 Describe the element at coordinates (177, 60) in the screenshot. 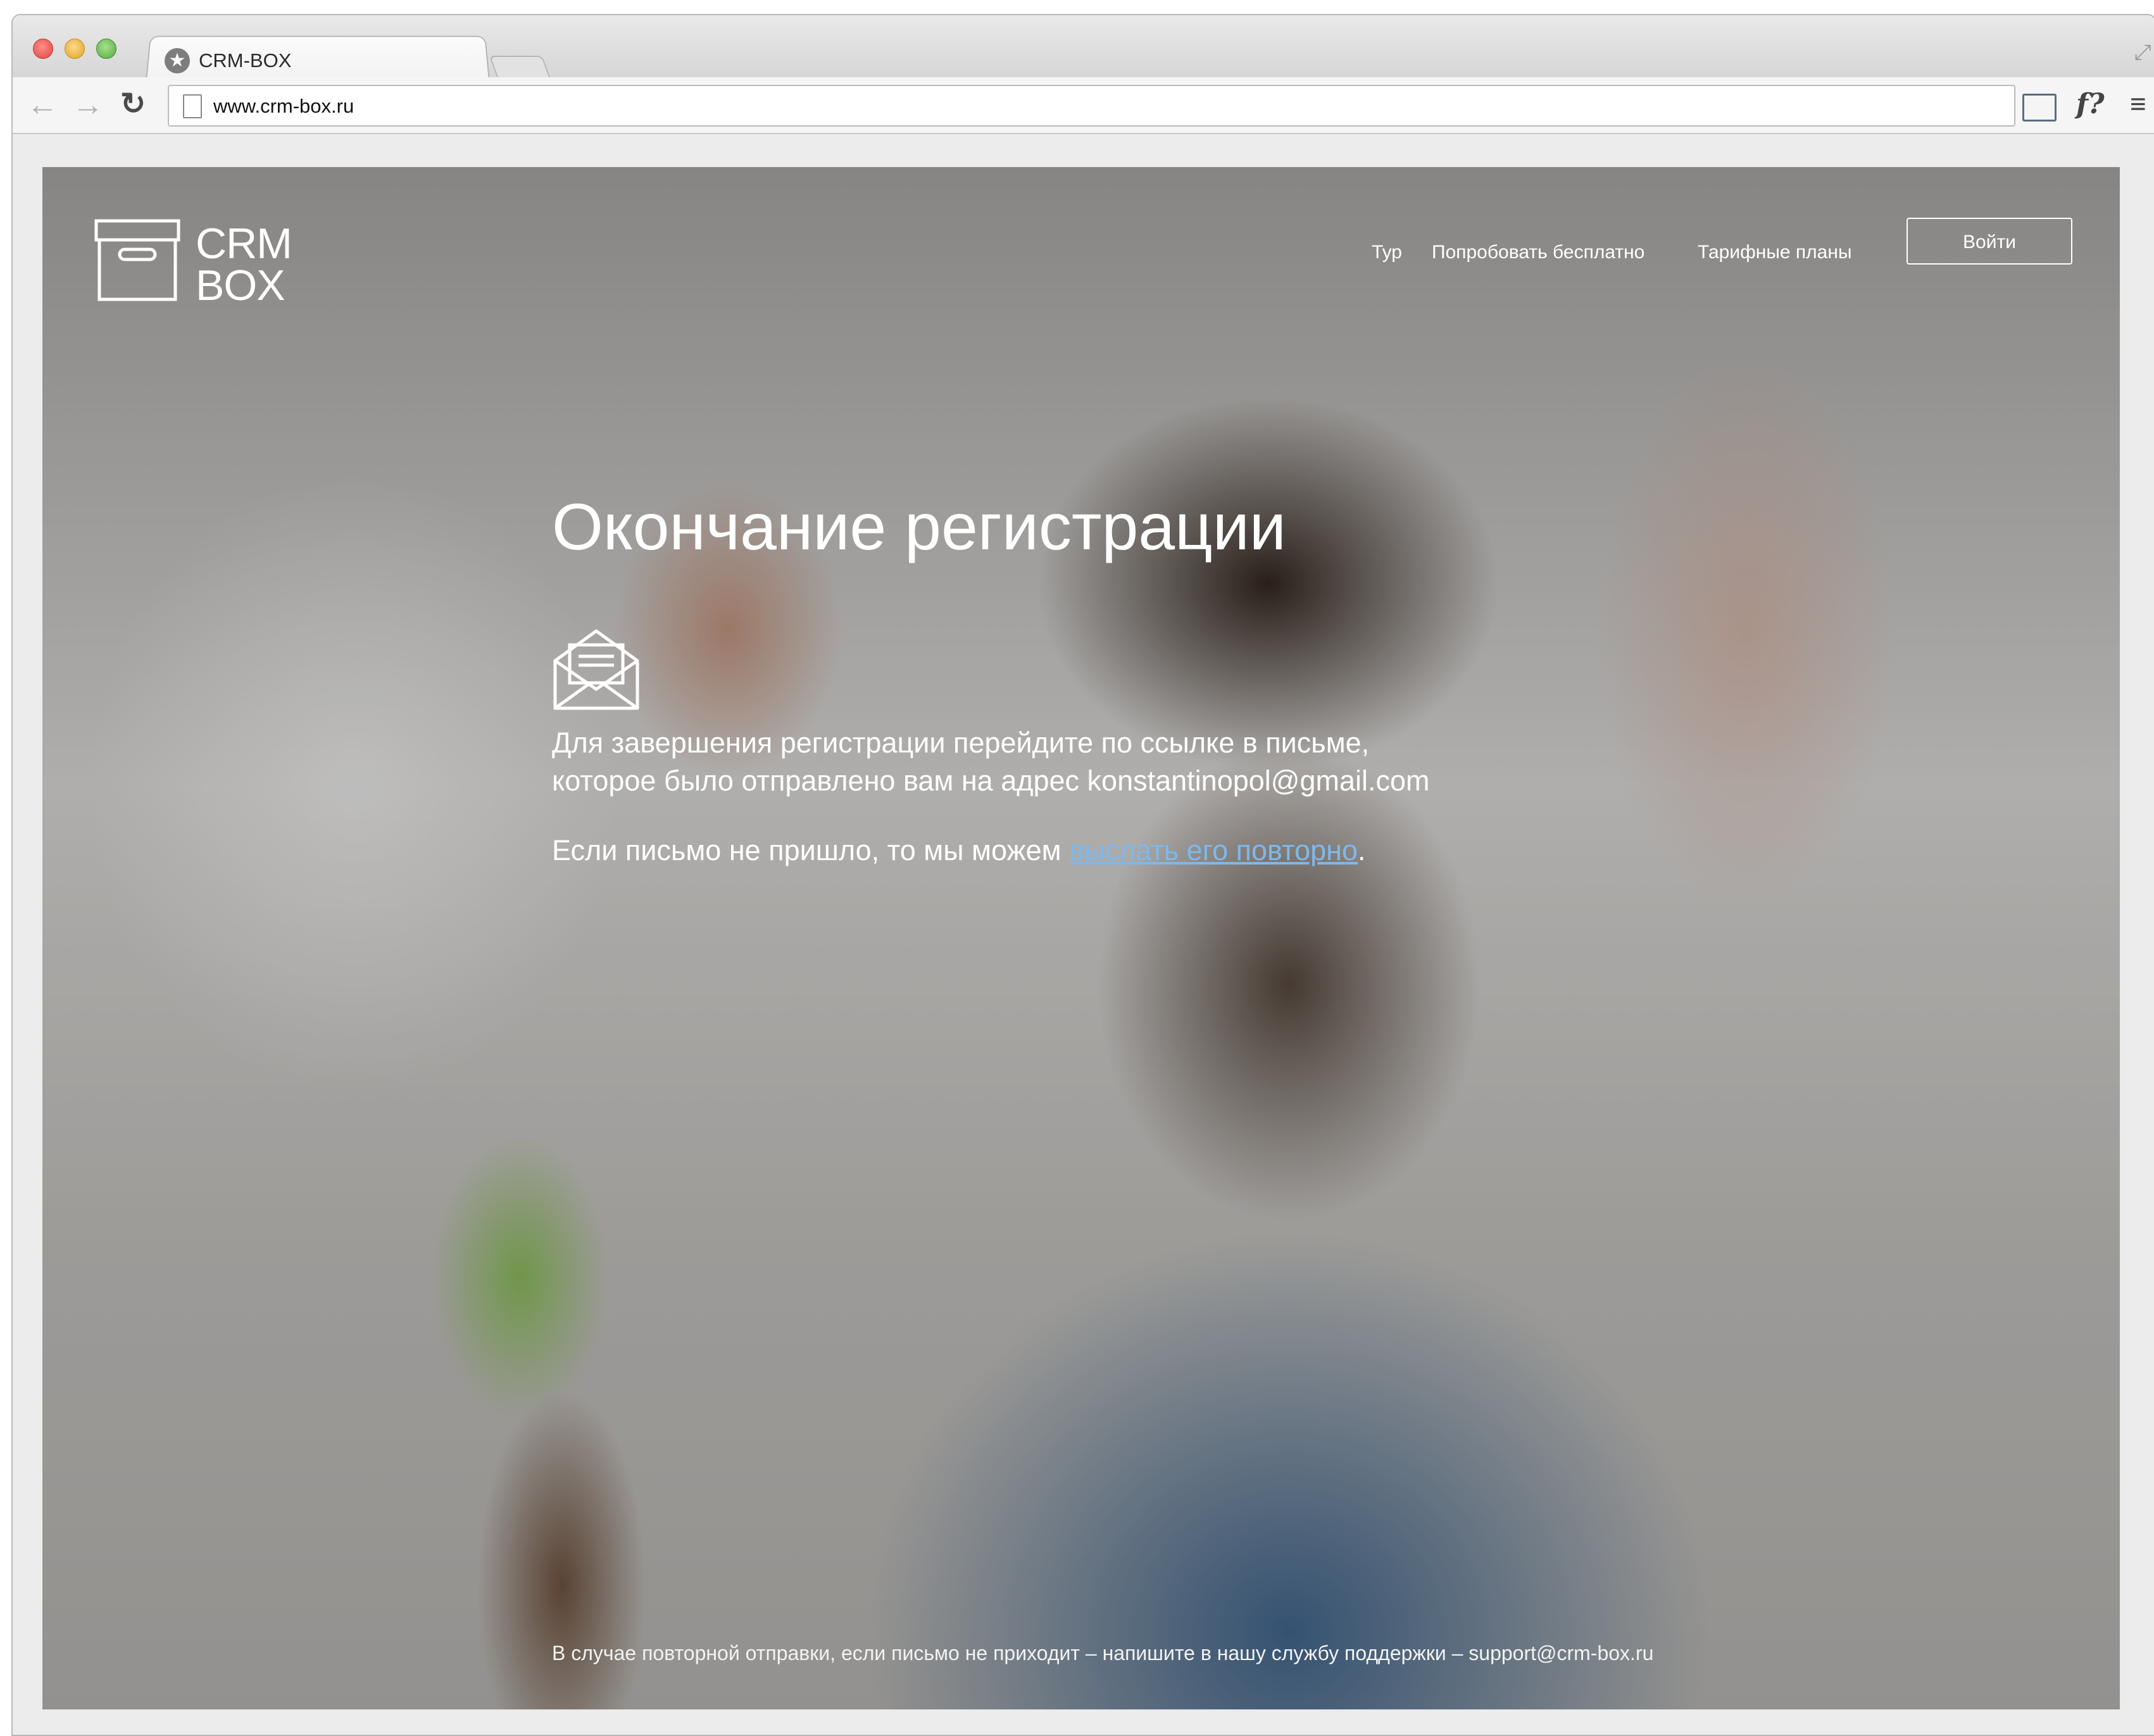

I see `favicon-icon: ★` at that location.